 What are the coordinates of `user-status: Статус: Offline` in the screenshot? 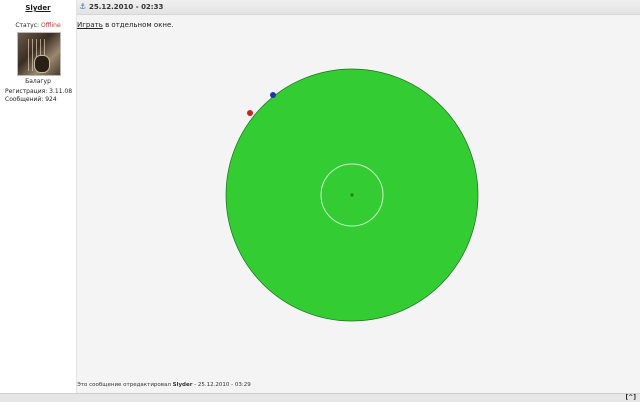 It's located at (38, 25).